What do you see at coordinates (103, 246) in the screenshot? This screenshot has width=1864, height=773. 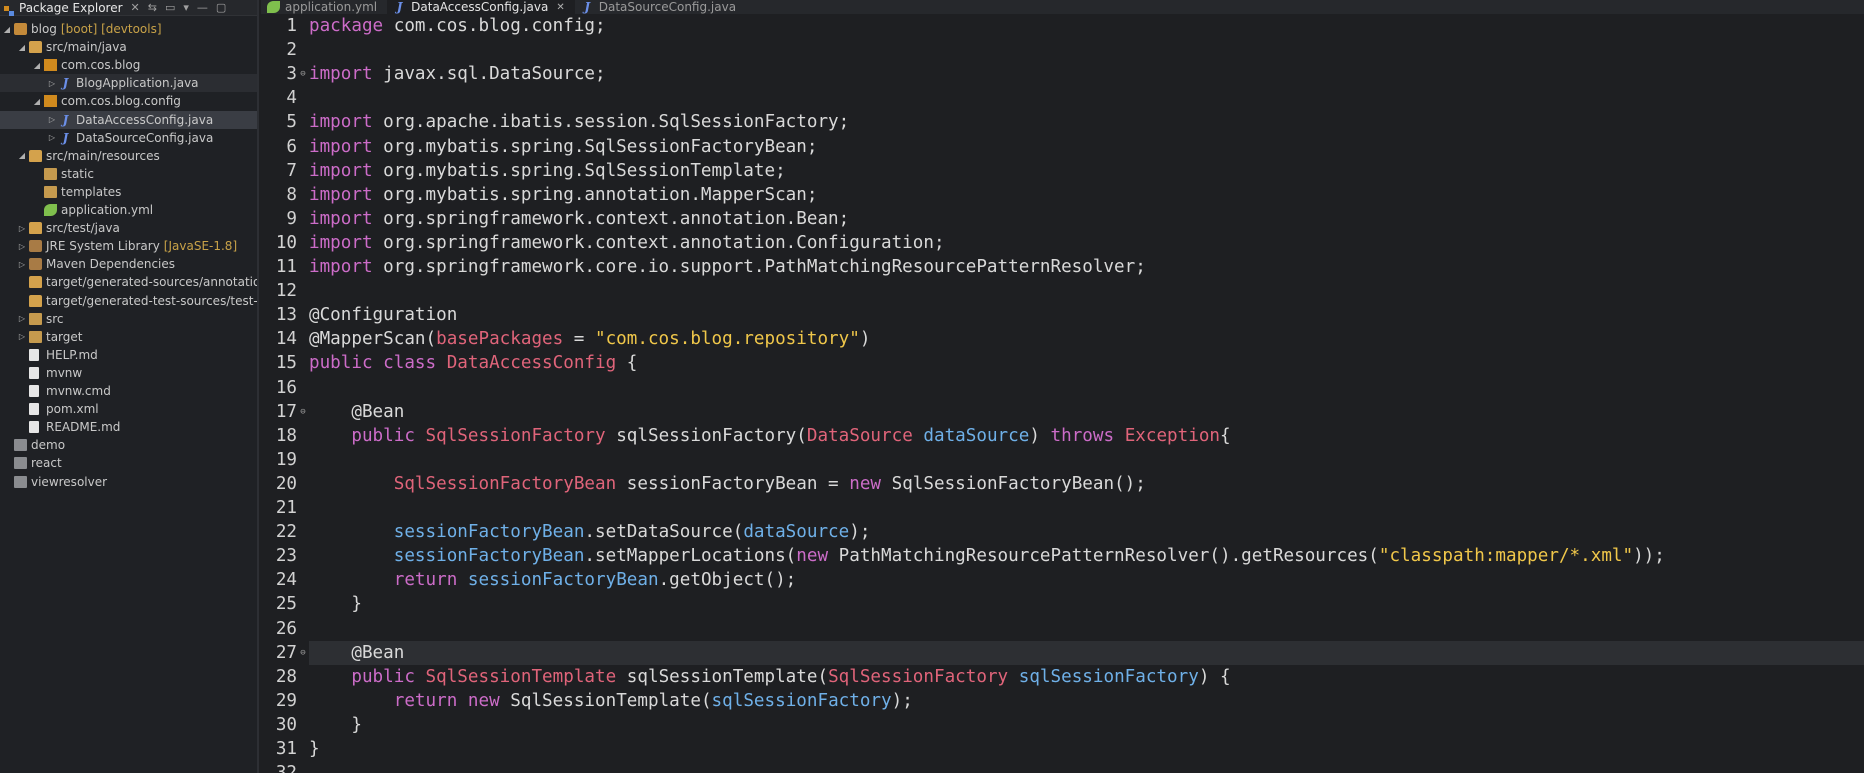 I see `tree-item-label: JRE System Library` at bounding box center [103, 246].